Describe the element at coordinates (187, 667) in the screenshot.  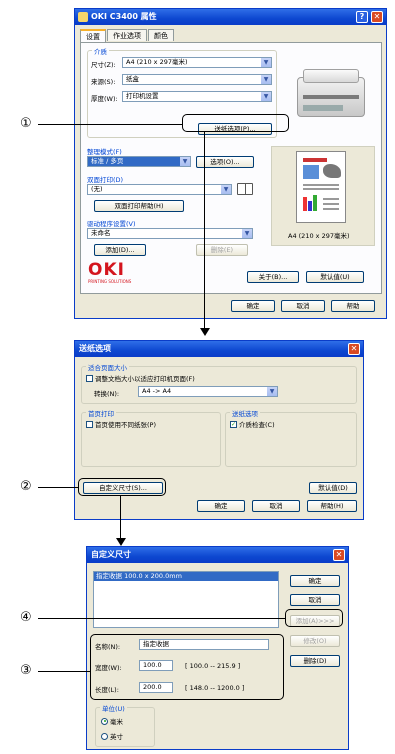
I see `callout-3-highlight` at that location.